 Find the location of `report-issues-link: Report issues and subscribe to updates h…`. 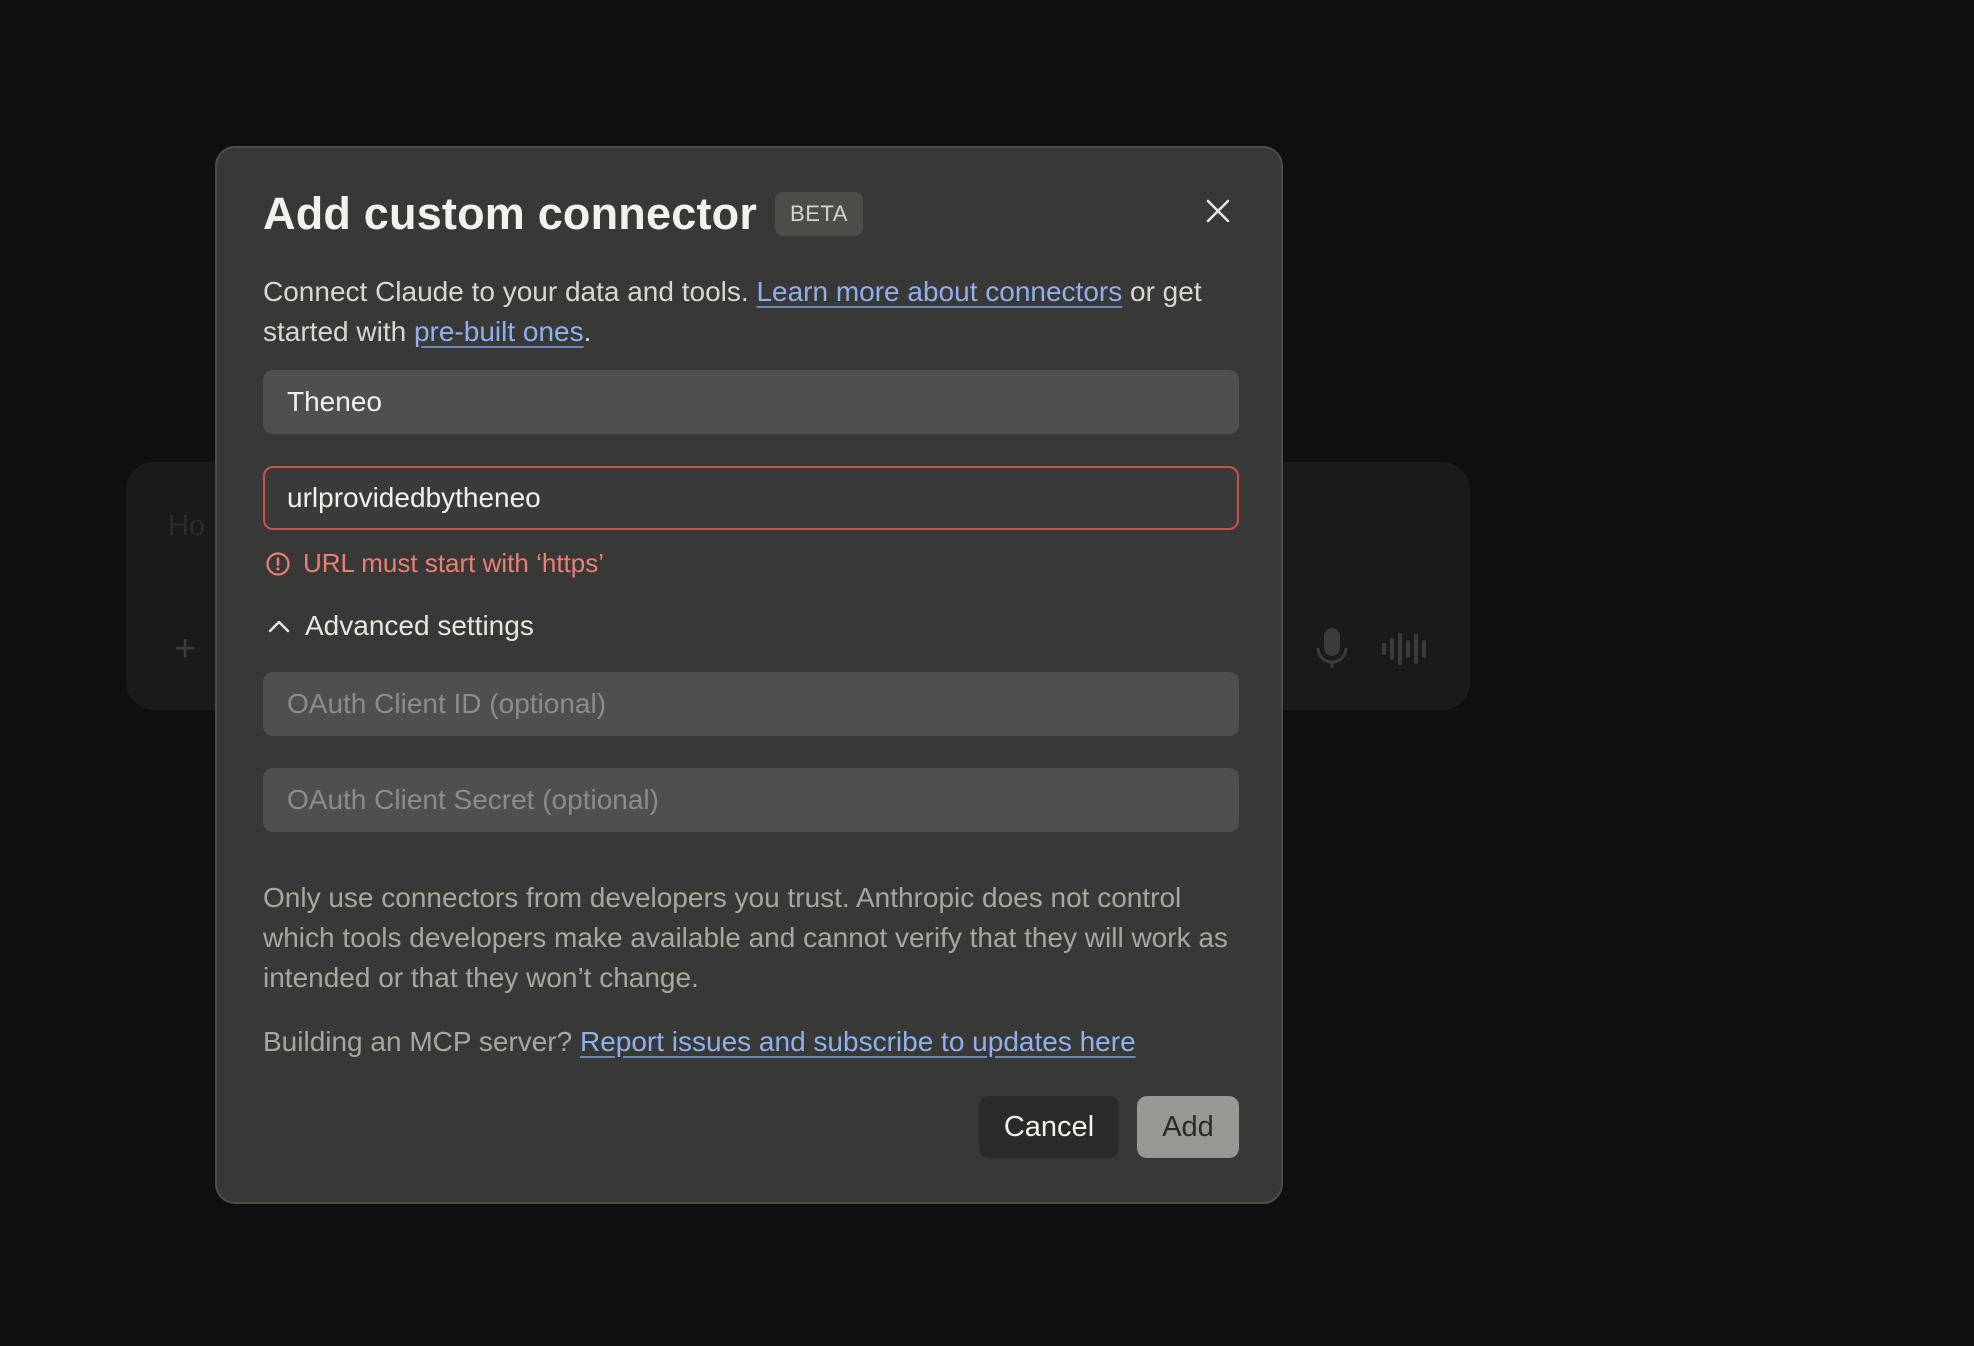

report-issues-link: Report issues and subscribe to updates h… is located at coordinates (858, 1041).